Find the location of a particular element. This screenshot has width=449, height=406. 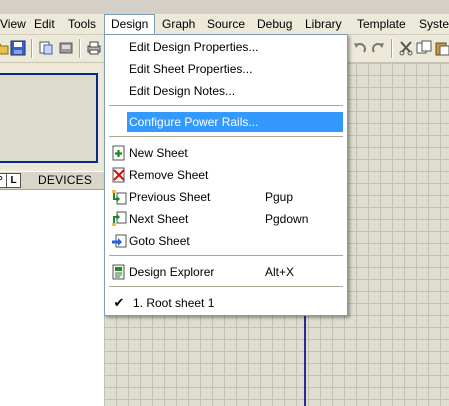

menu-debug: Debug is located at coordinates (274, 24).